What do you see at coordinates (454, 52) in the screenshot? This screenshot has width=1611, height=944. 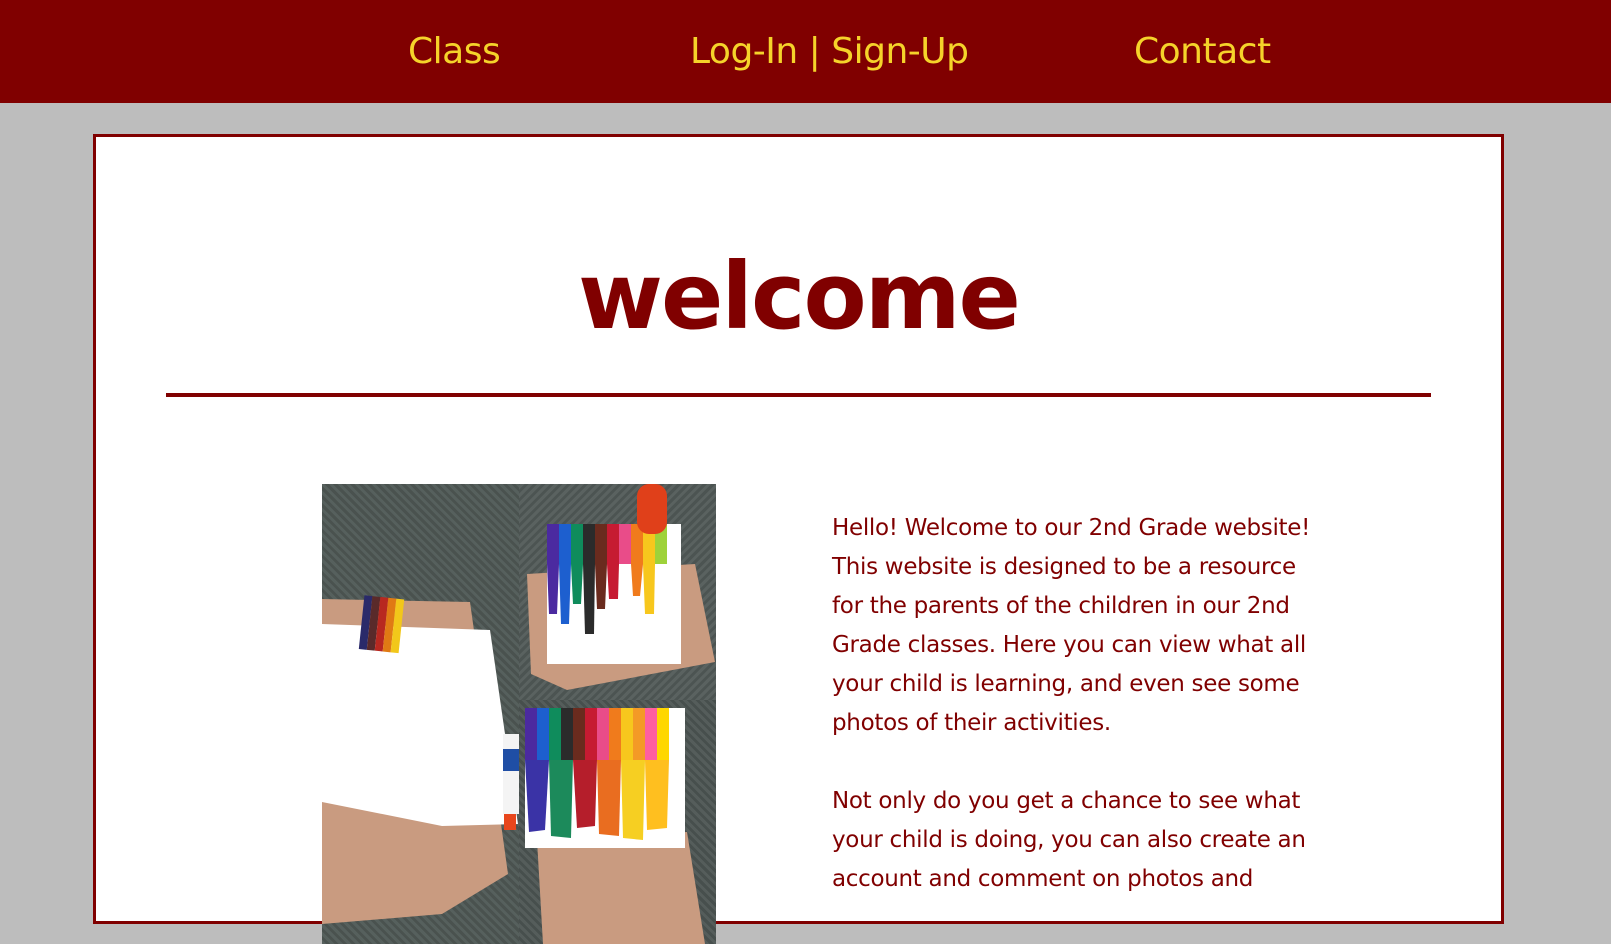 I see `nav-link-class: Class` at bounding box center [454, 52].